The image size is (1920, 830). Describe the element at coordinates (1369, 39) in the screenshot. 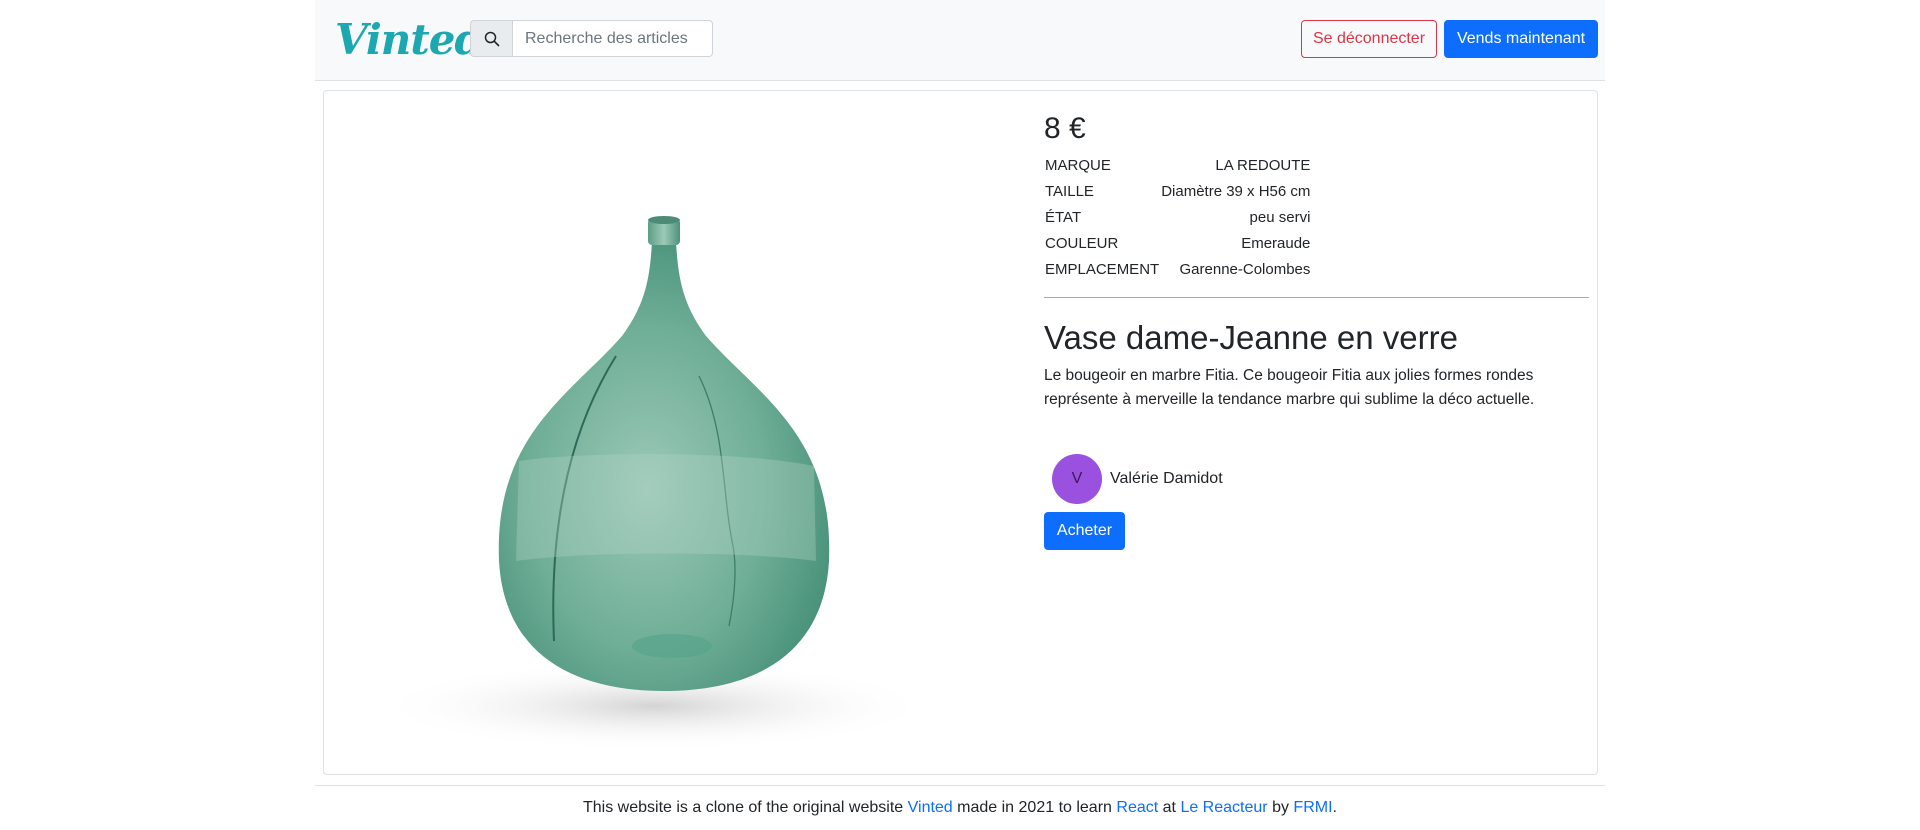

I see `logout-button: Se déconnecter` at that location.